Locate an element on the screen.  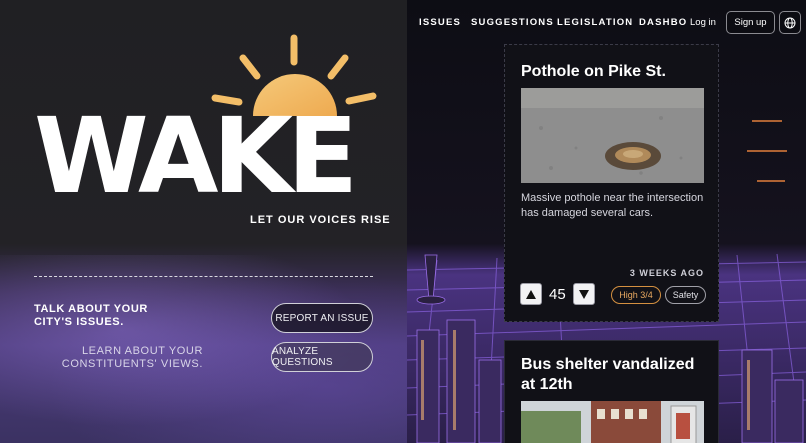
brand-logo: WAKE is located at coordinates (196, 156).